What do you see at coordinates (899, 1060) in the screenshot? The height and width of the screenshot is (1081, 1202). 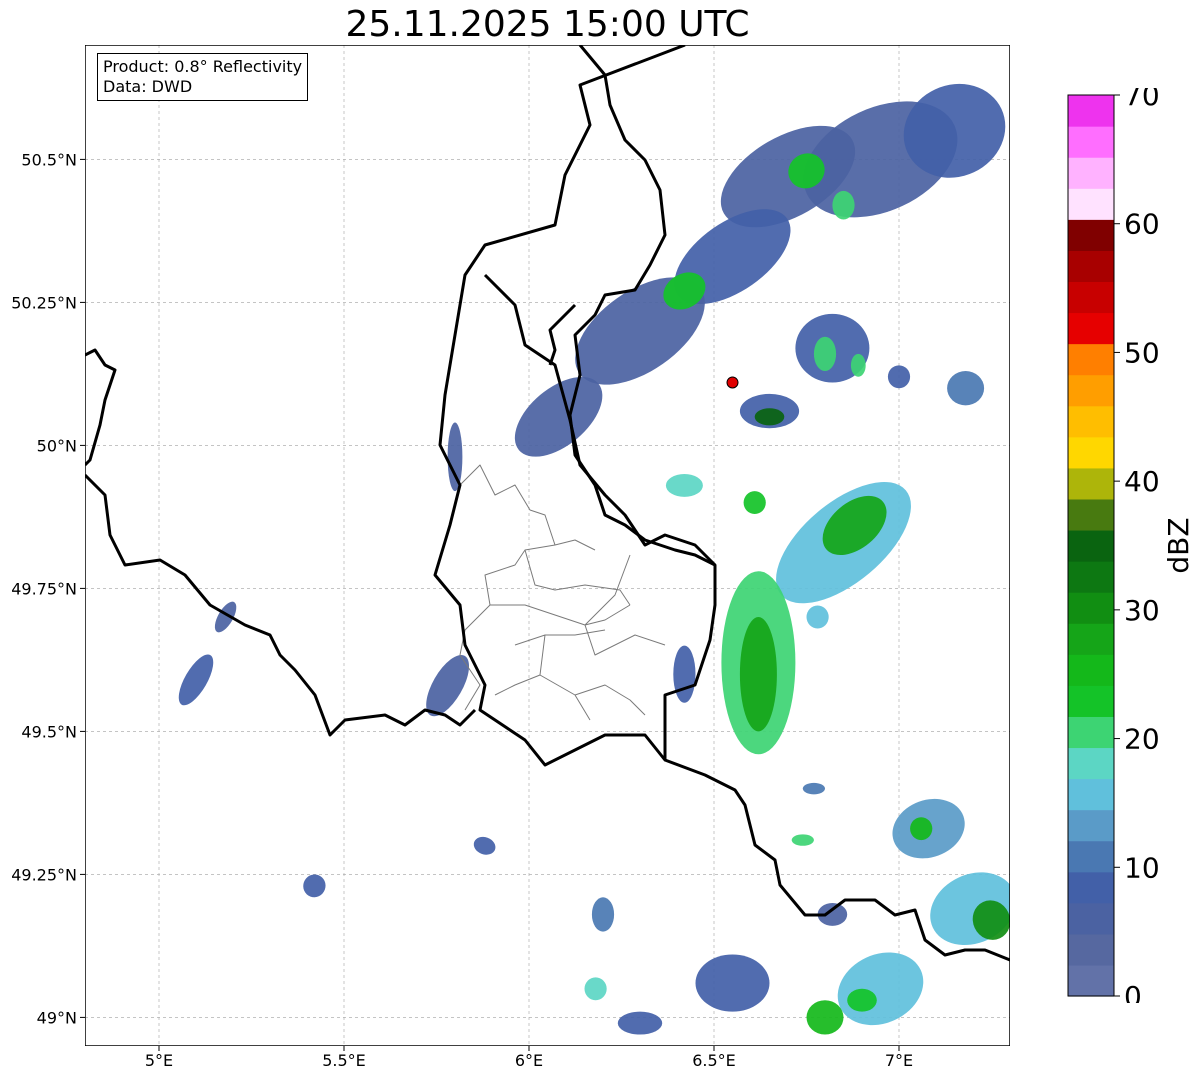 I see `lon-tick-label-4: 7°E` at bounding box center [899, 1060].